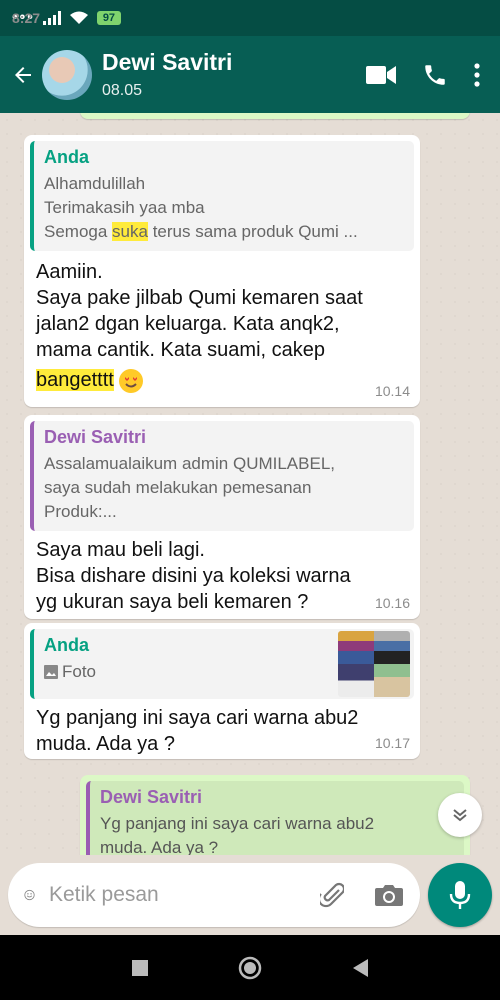 This screenshot has height=1000, width=500. What do you see at coordinates (75, 380) in the screenshot?
I see `message-text-line: bangetttt` at bounding box center [75, 380].